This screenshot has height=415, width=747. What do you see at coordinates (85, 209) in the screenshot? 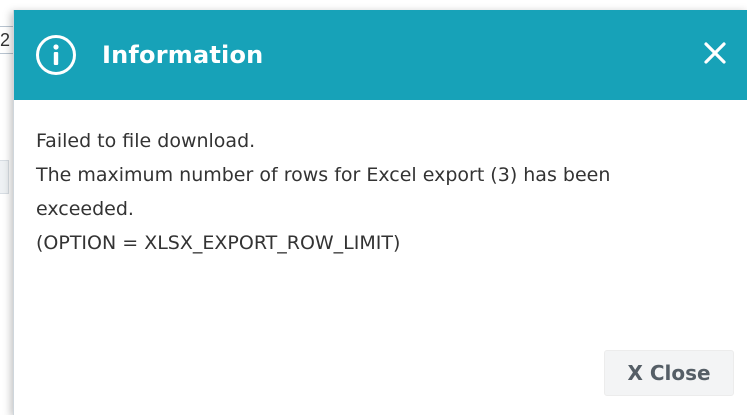
I see `message-line: exceeded.` at bounding box center [85, 209].